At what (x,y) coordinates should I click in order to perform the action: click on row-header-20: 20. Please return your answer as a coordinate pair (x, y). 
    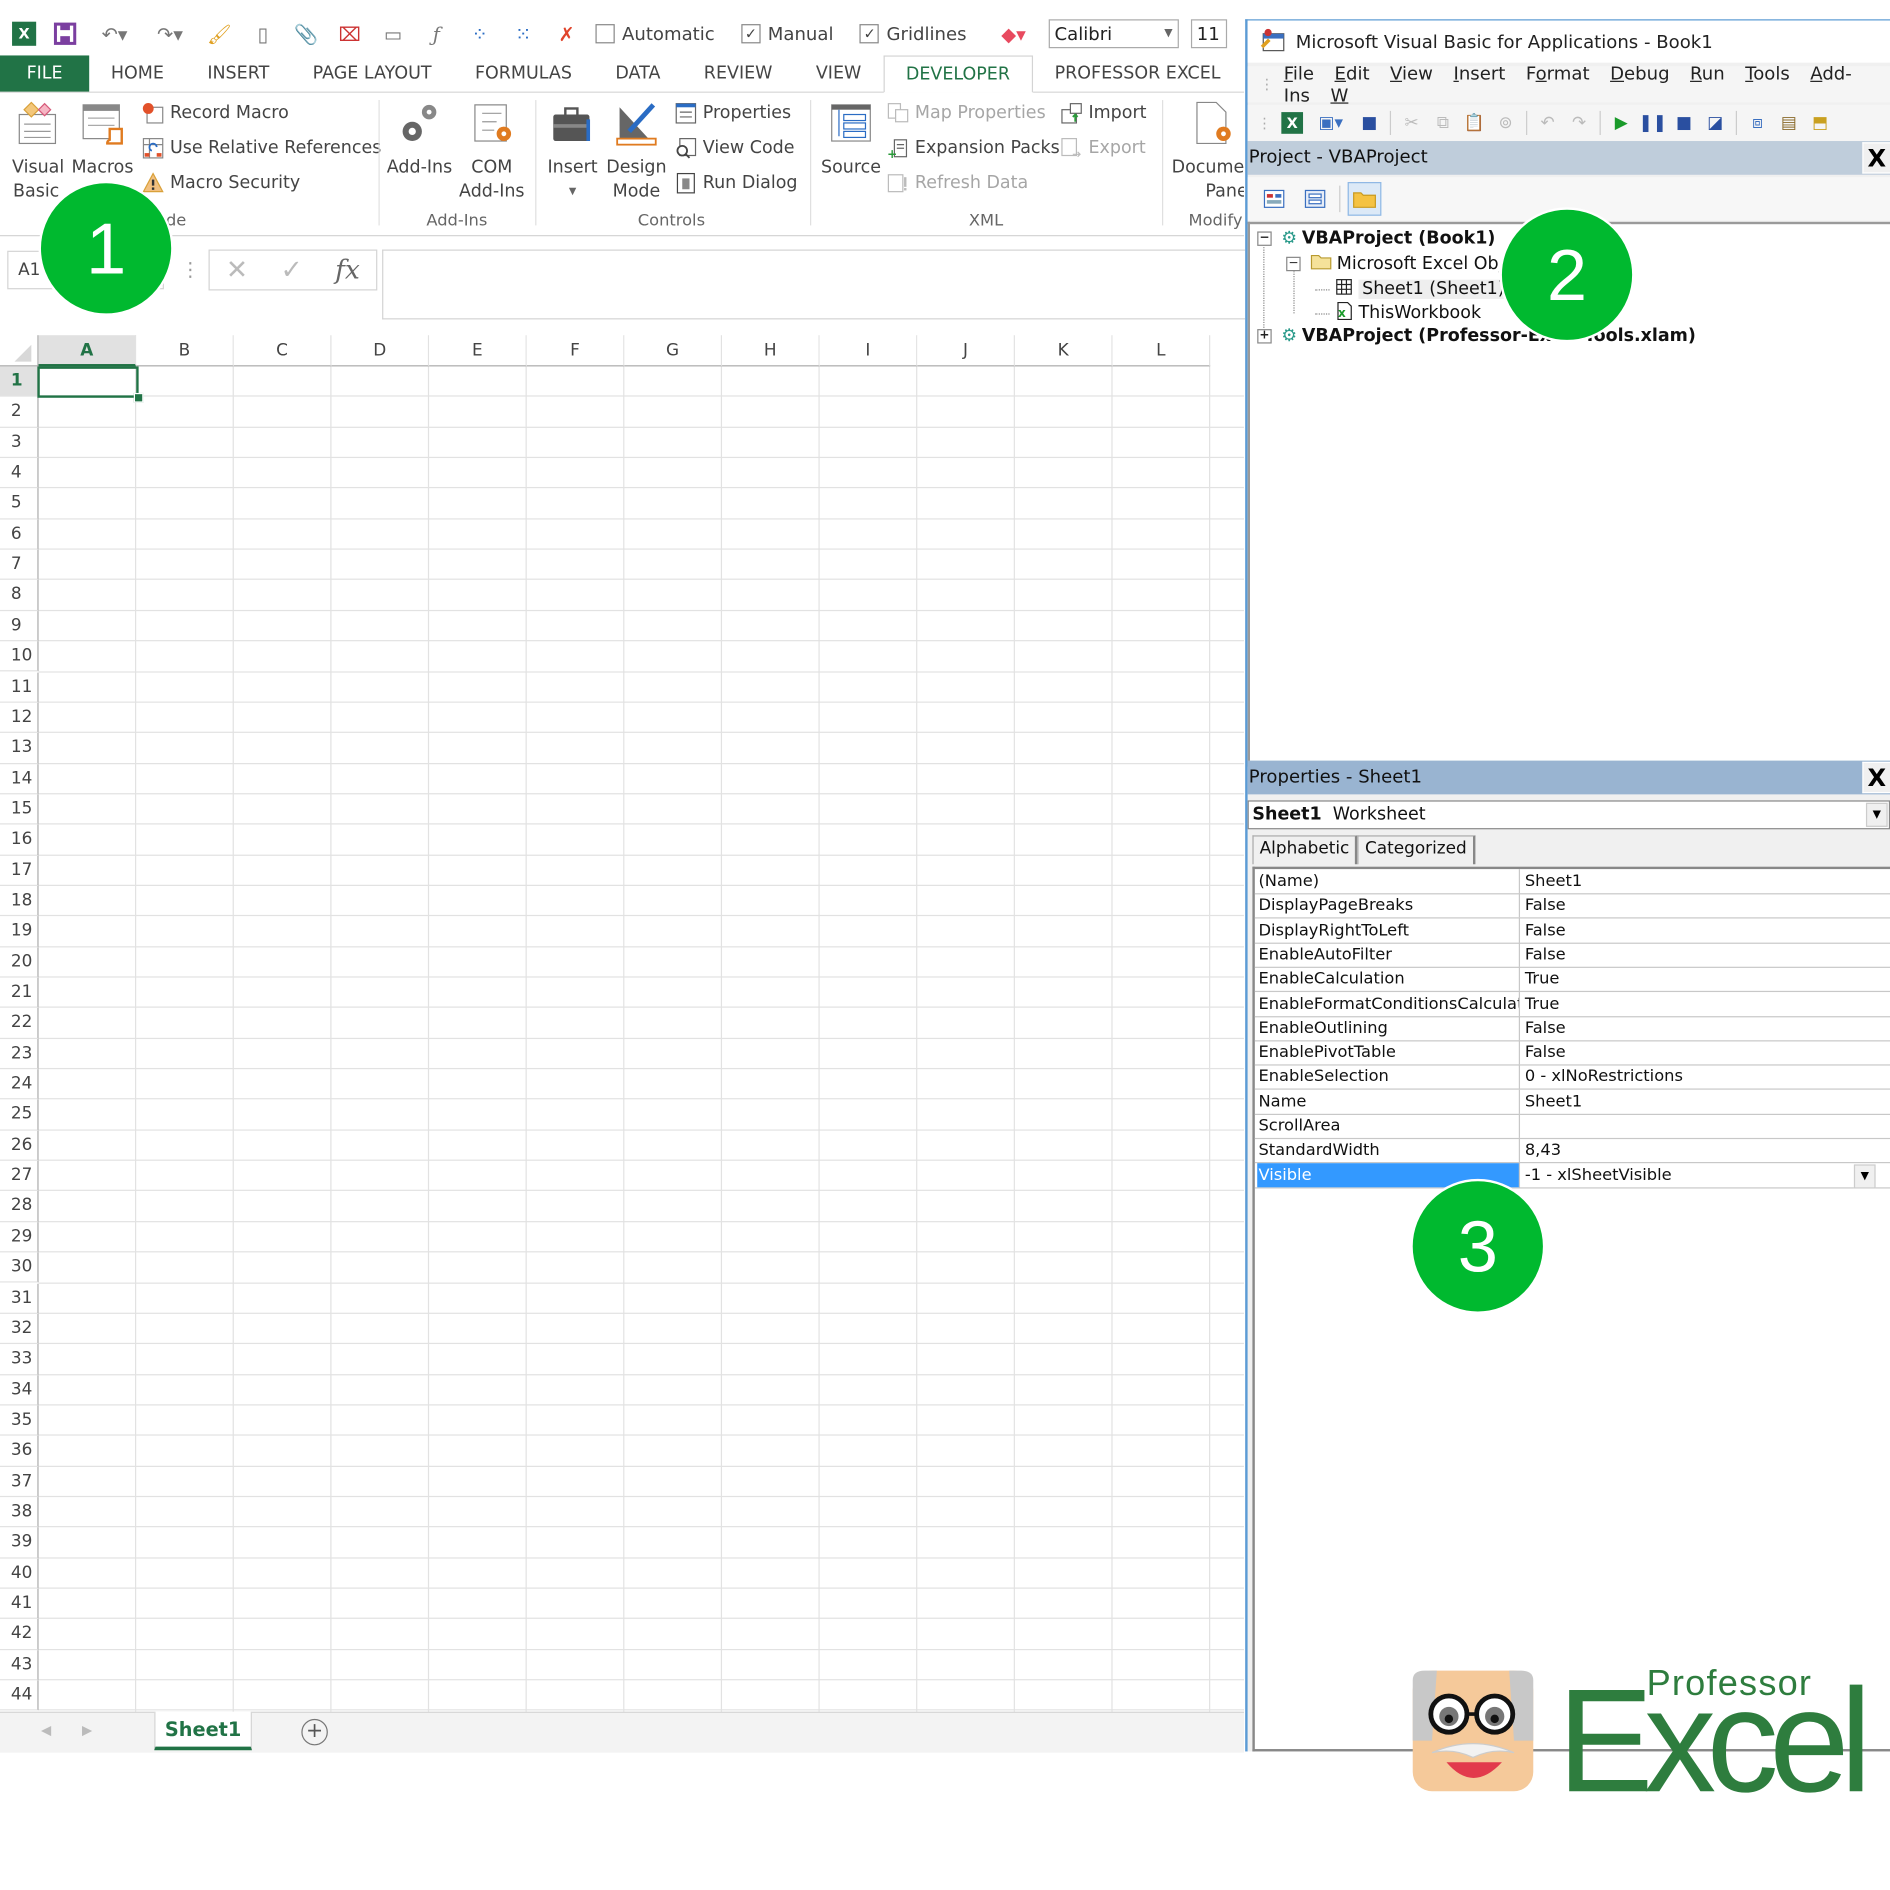
    Looking at the image, I should click on (19, 962).